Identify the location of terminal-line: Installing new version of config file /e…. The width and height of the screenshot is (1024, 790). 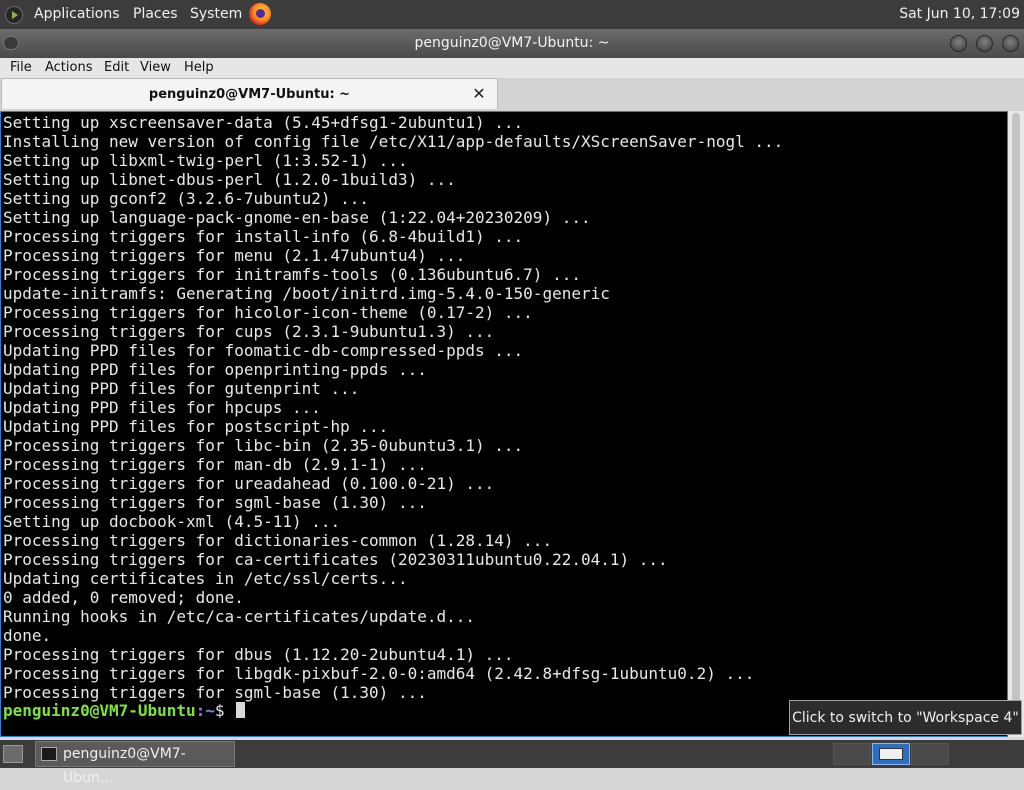
(393, 141).